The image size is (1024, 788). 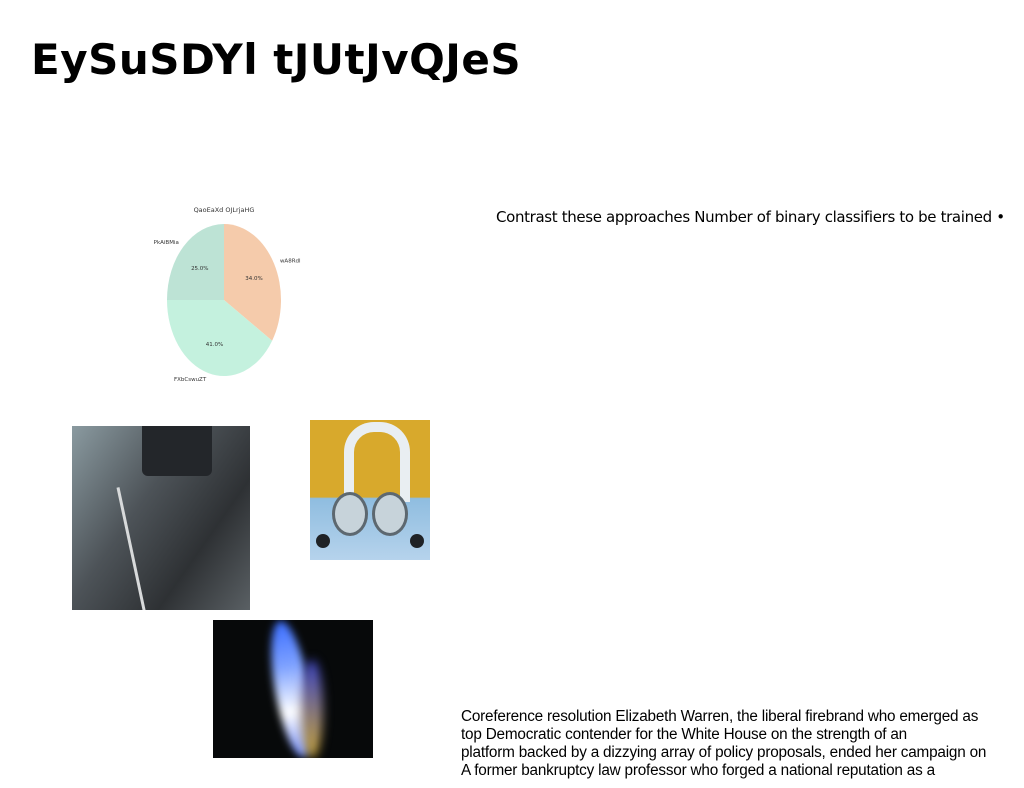 I want to click on slice-category-label: PkAiBMia, so click(x=166, y=243).